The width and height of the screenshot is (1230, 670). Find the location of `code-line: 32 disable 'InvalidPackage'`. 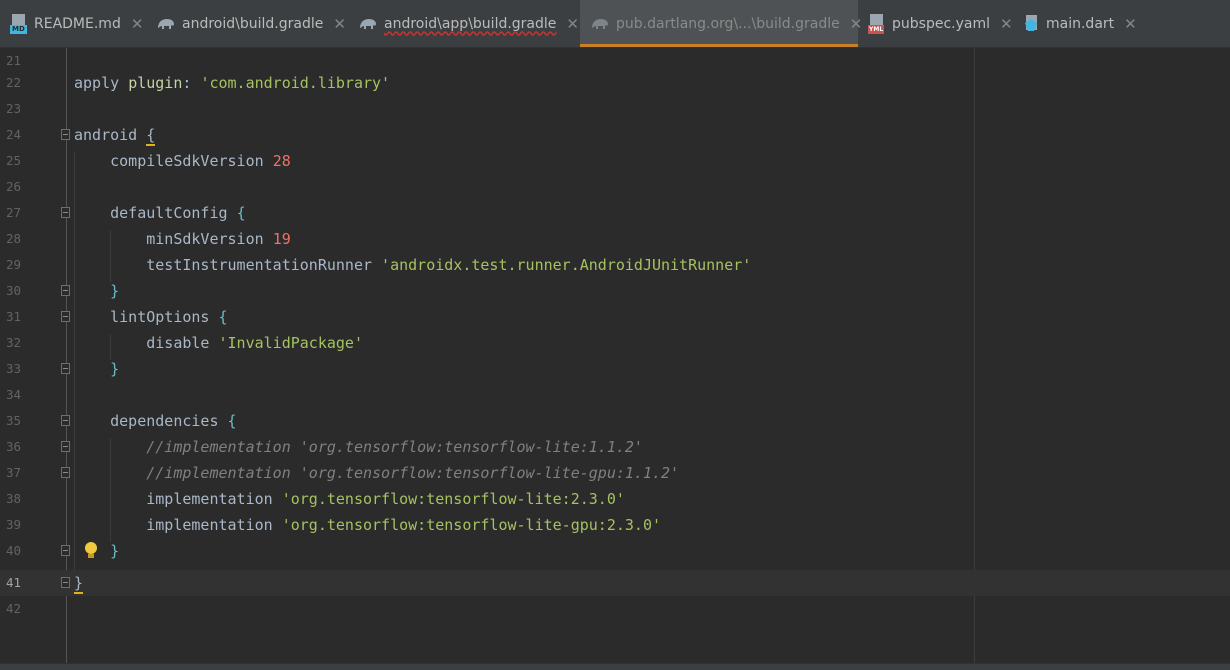

code-line: 32 disable 'InvalidPackage' is located at coordinates (615, 343).